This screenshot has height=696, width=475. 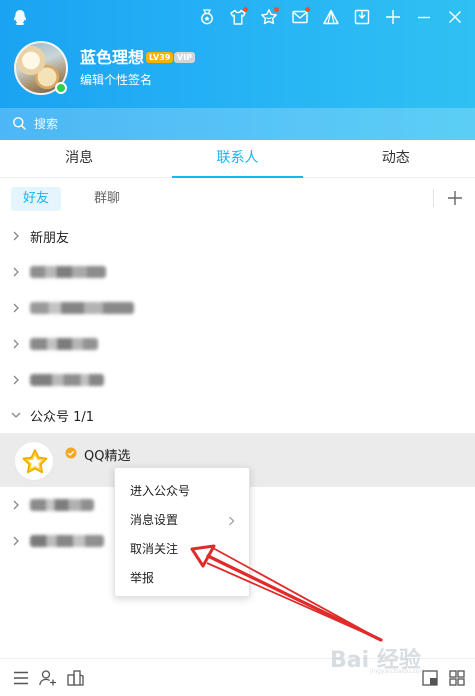 What do you see at coordinates (154, 520) in the screenshot?
I see `menu-item-label: 消息设置` at bounding box center [154, 520].